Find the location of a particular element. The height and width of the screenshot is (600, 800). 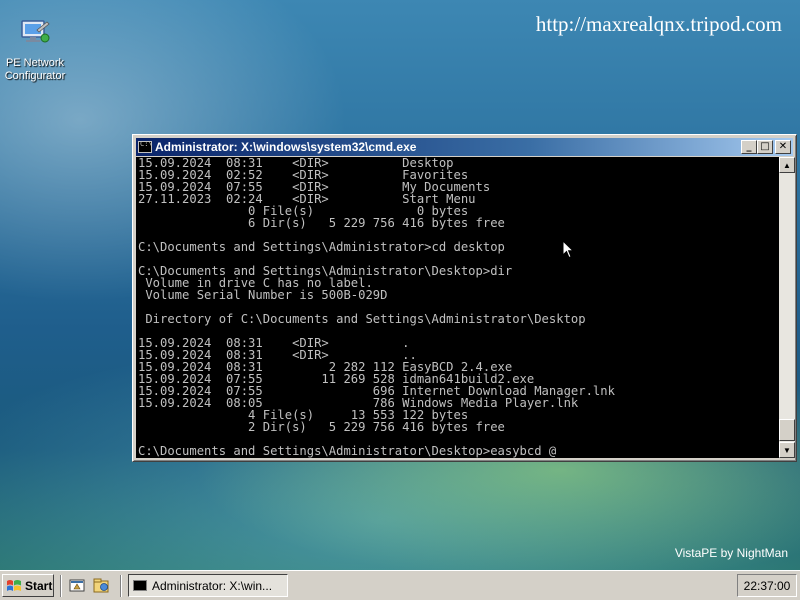

minimize-button: _ is located at coordinates (749, 147).